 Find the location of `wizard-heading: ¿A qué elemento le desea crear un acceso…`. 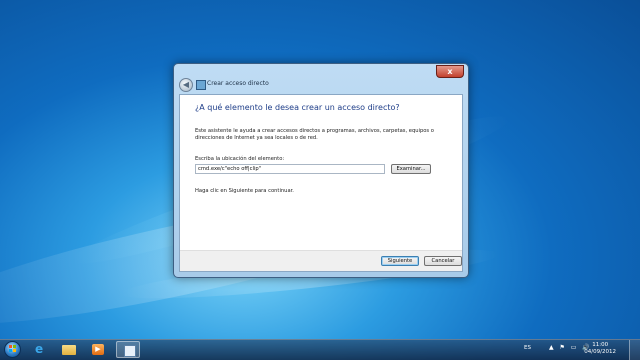

wizard-heading: ¿A qué elemento le desea crear un acceso… is located at coordinates (297, 107).